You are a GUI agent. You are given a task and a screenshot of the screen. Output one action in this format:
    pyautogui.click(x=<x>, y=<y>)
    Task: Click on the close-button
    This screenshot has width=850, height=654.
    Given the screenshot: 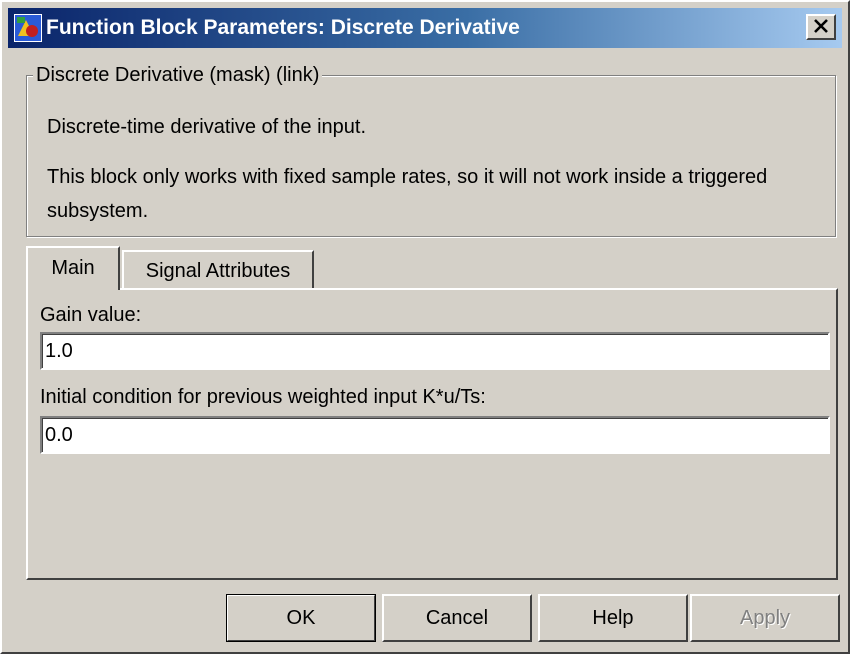 What is the action you would take?
    pyautogui.click(x=821, y=27)
    